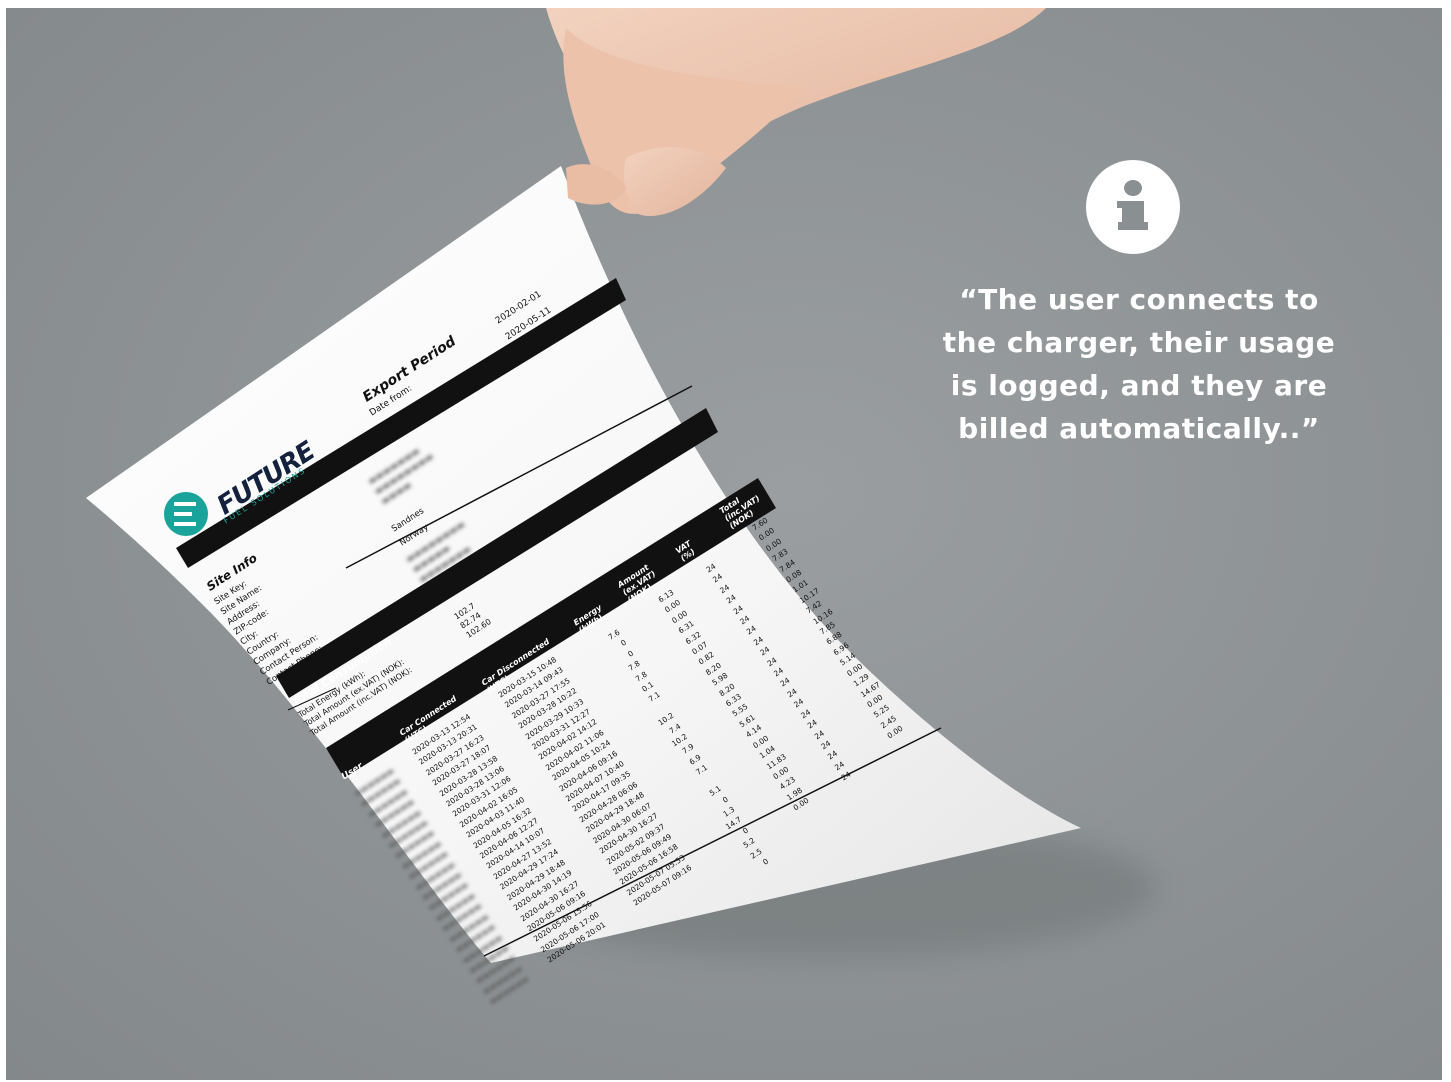  Describe the element at coordinates (1139, 385) in the screenshot. I see `quote-line-3: is logged, and they are` at that location.